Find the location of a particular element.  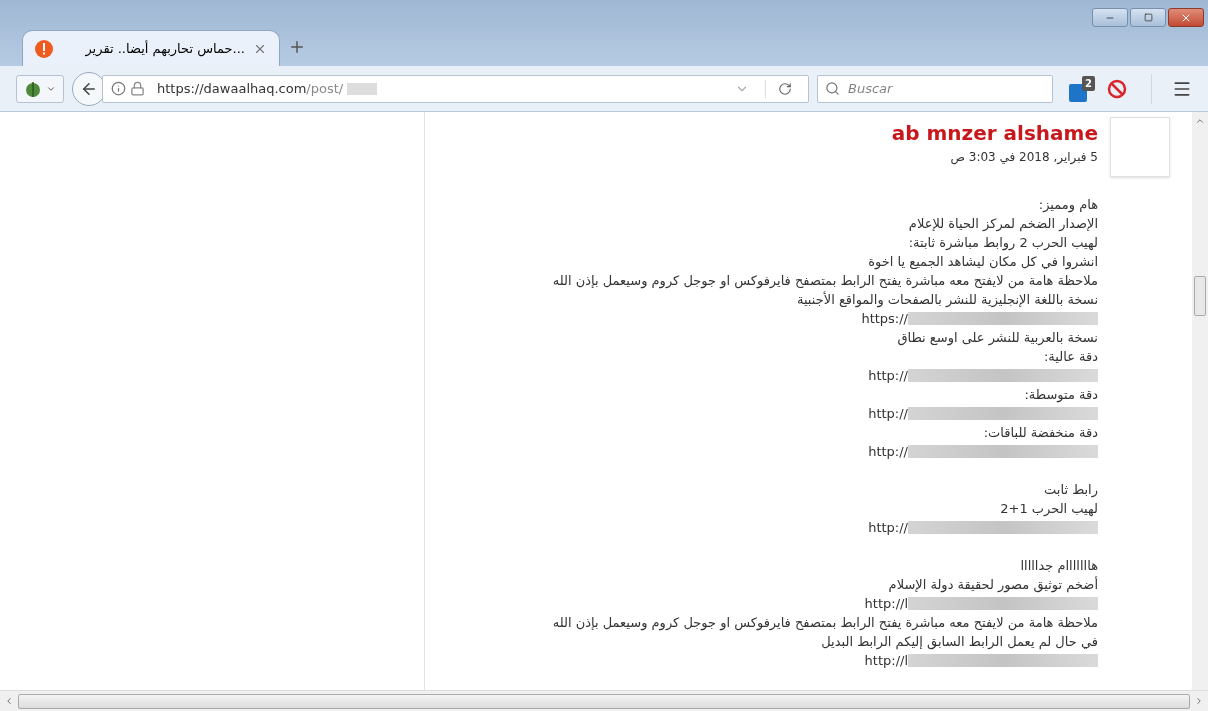

post-text-line: دقة متوسطة: is located at coordinates (1061, 395).